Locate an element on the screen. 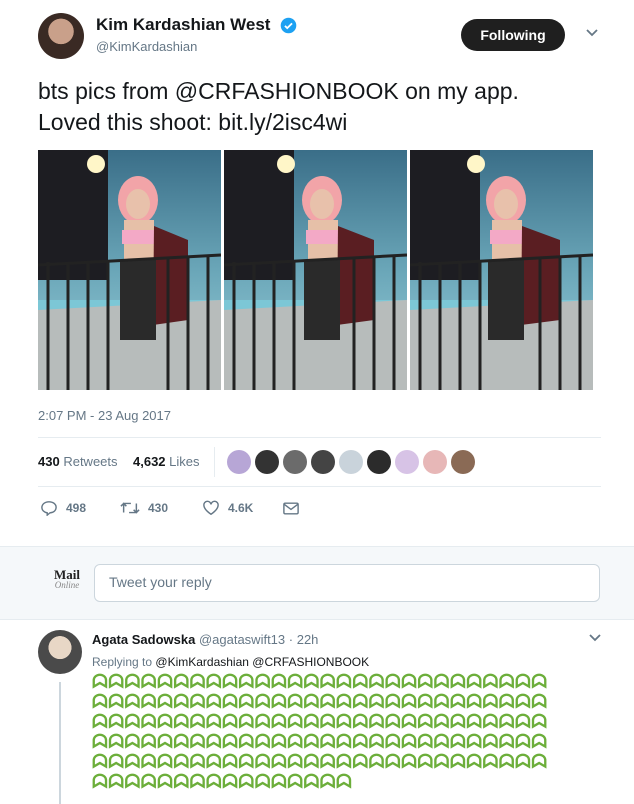 This screenshot has height=804, width=634. heart-icon is located at coordinates (211, 508).